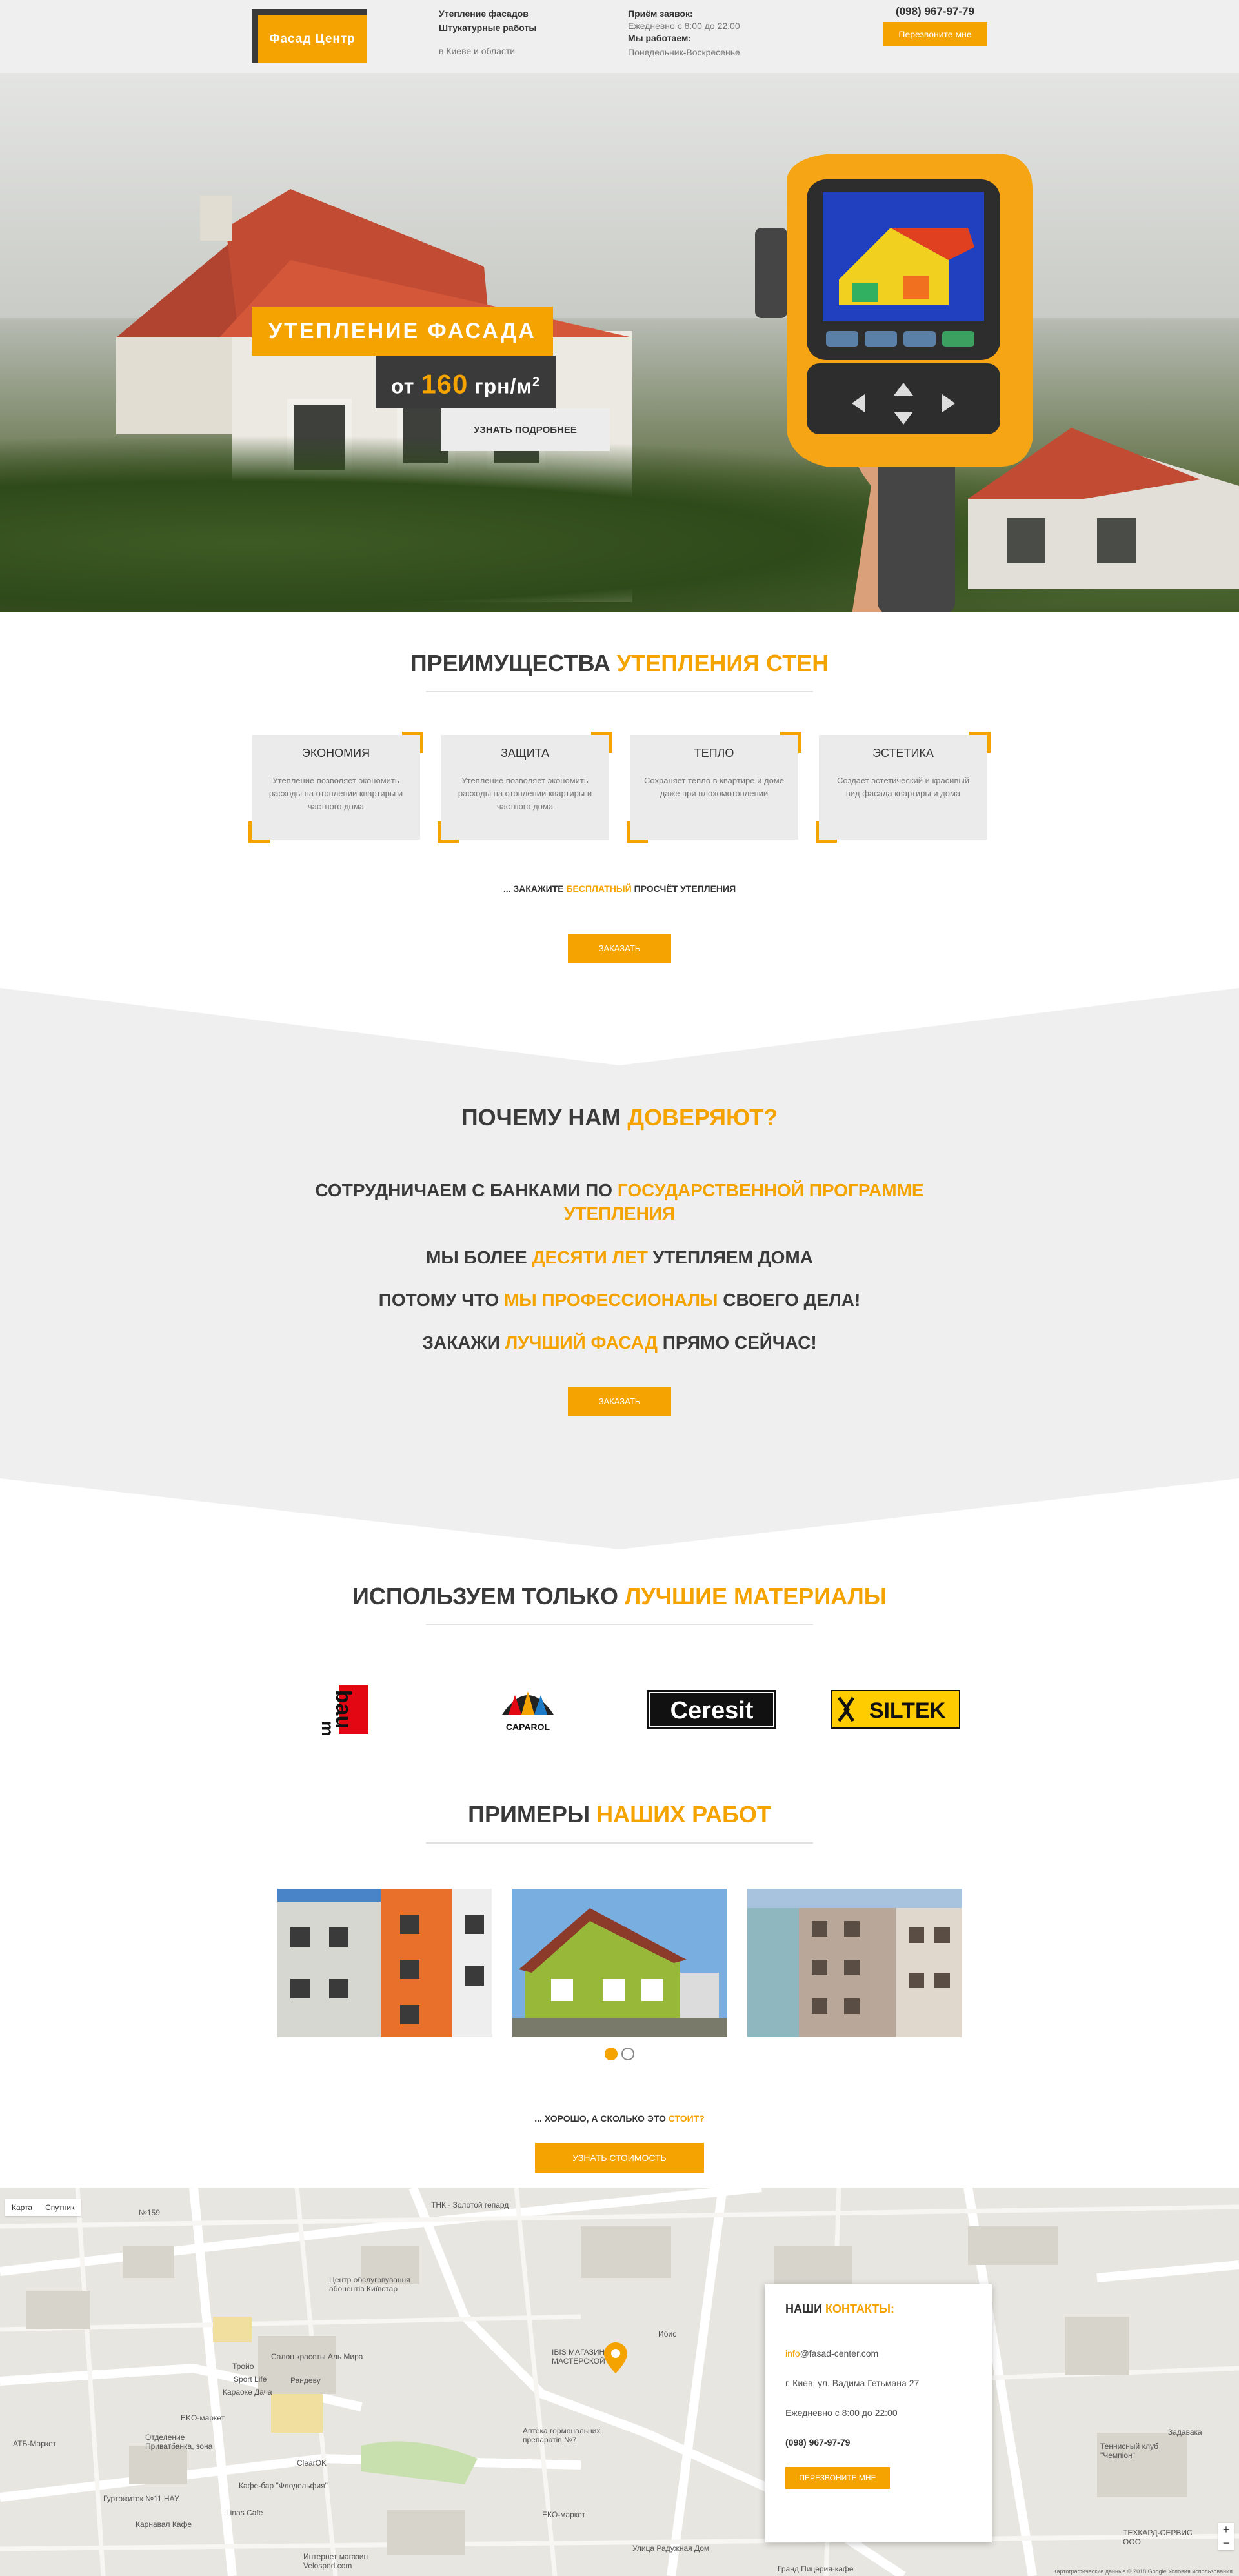  I want to click on service-plaster: Штукатурные работы, so click(488, 28).